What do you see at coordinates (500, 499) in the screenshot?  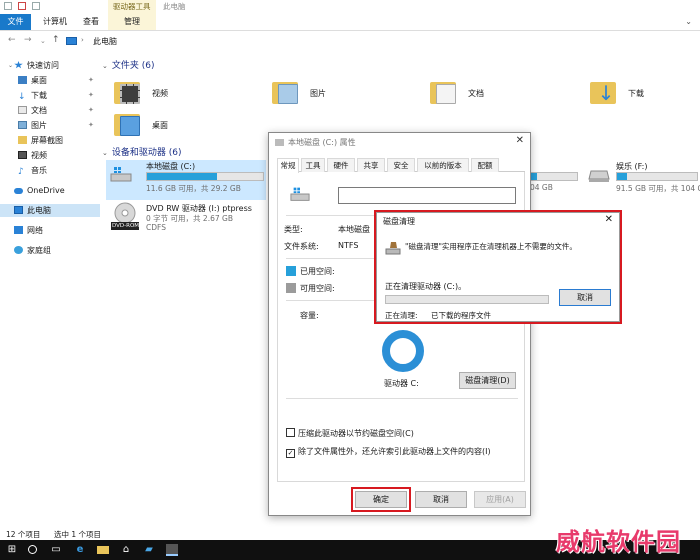 I see `apply-button: 应用(A)` at bounding box center [500, 499].